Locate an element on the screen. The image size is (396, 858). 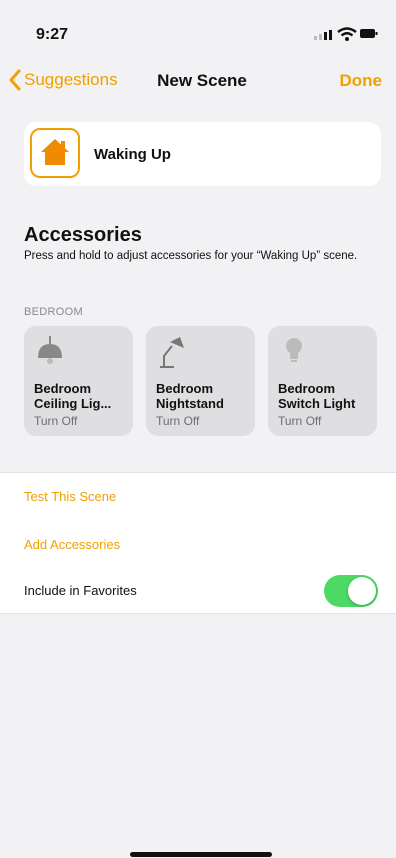
wifi-icon is located at coordinates (347, 34).